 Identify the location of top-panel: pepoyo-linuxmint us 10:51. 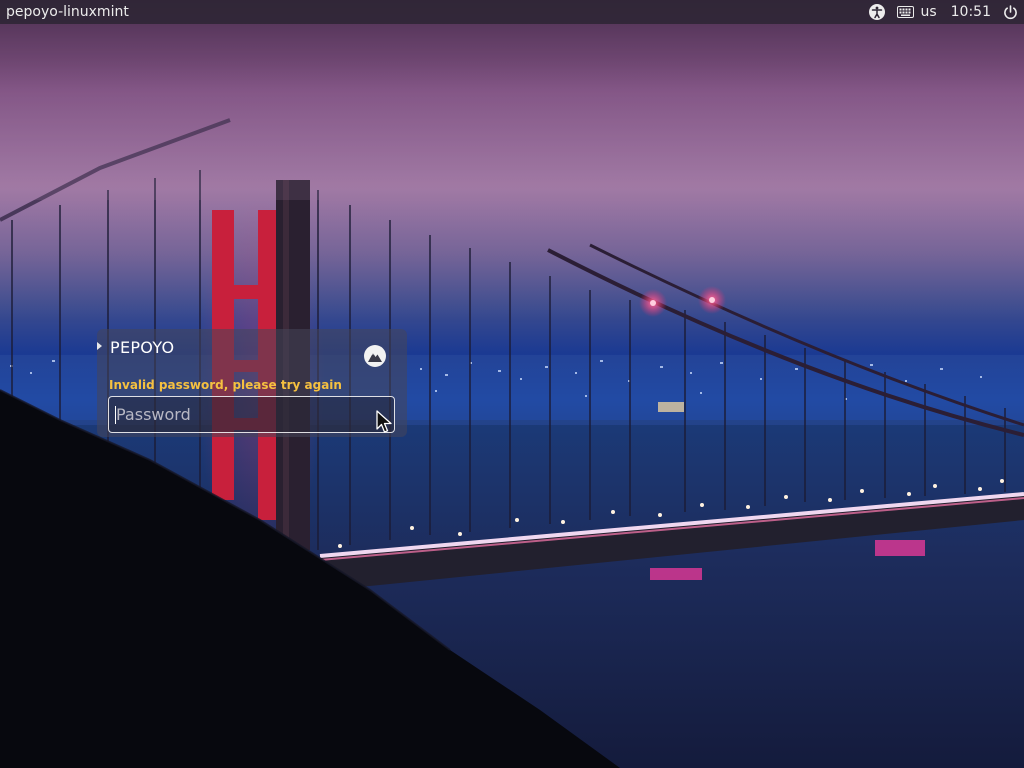
(512, 12).